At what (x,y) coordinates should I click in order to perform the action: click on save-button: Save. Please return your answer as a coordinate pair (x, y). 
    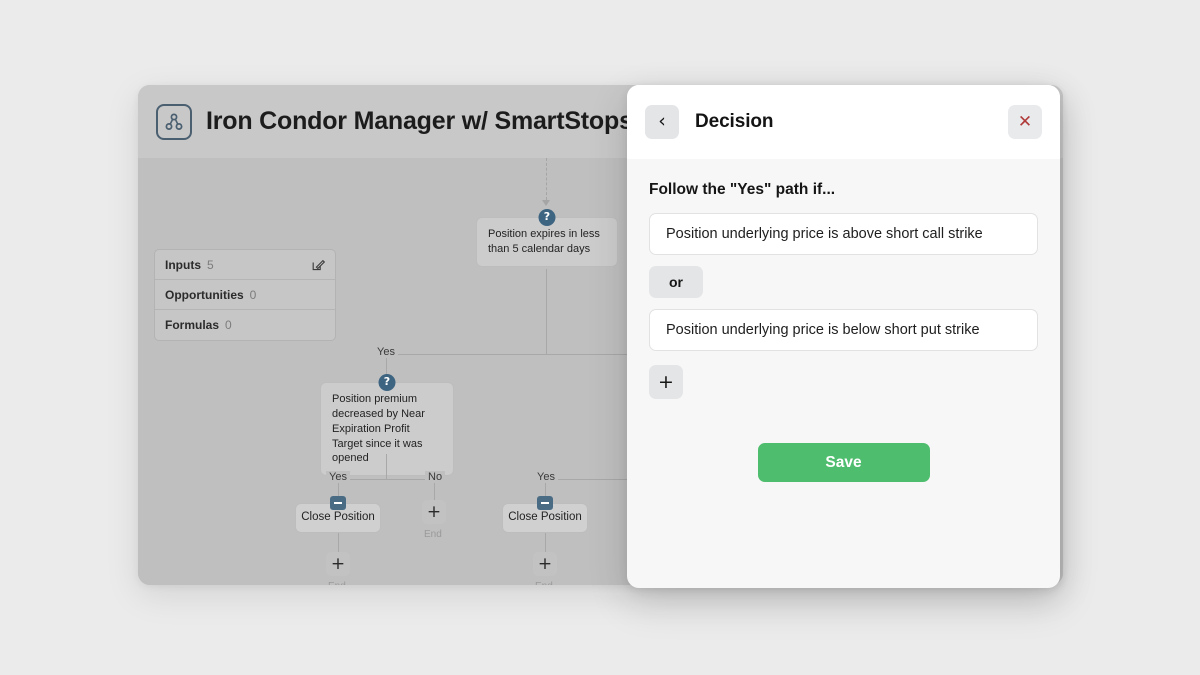
    Looking at the image, I should click on (843, 462).